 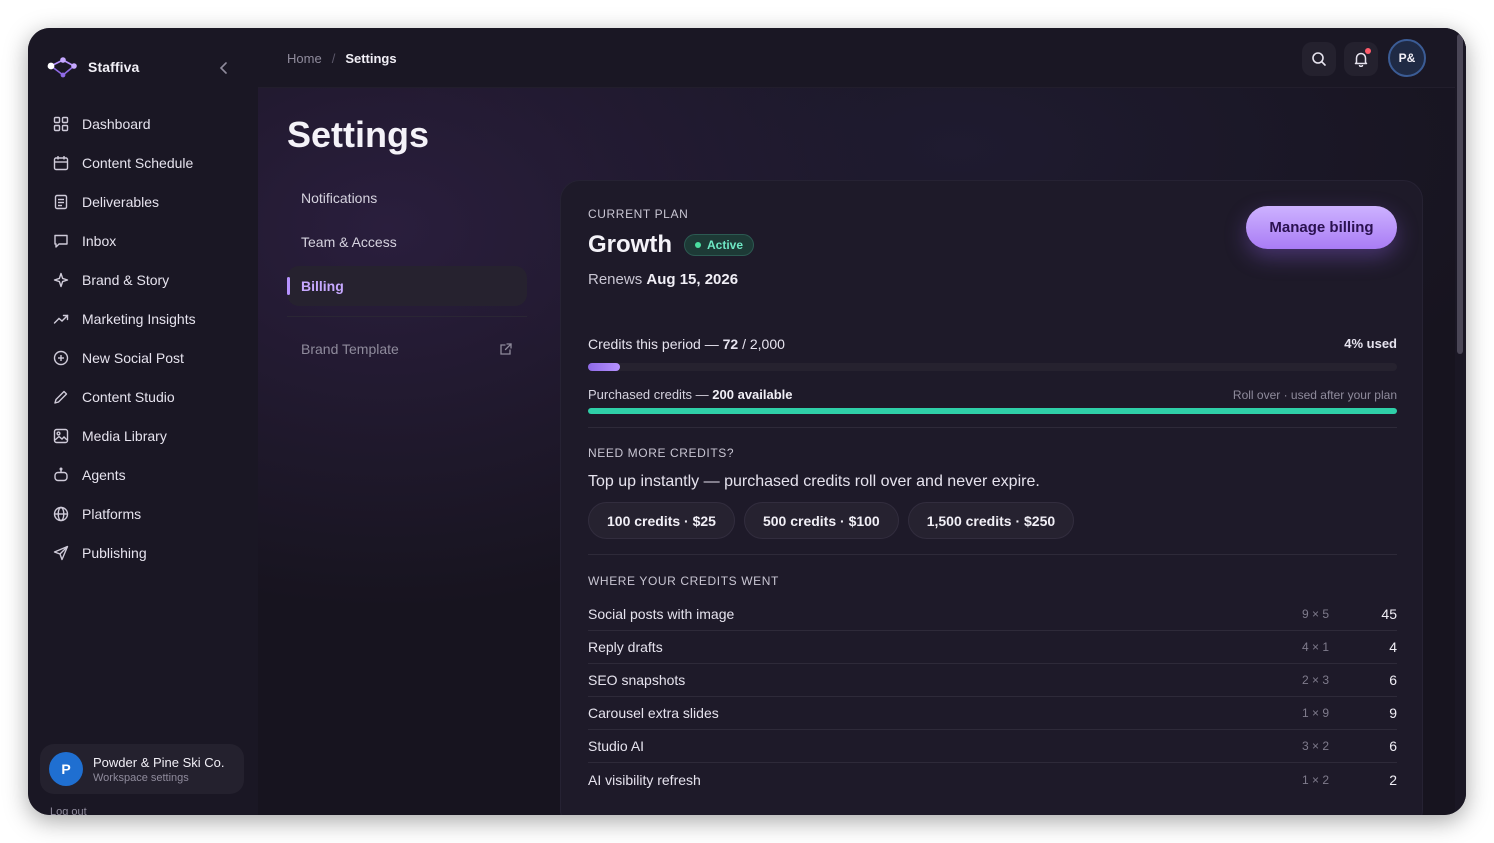 What do you see at coordinates (661, 614) in the screenshot?
I see `usage-name: Social posts with image` at bounding box center [661, 614].